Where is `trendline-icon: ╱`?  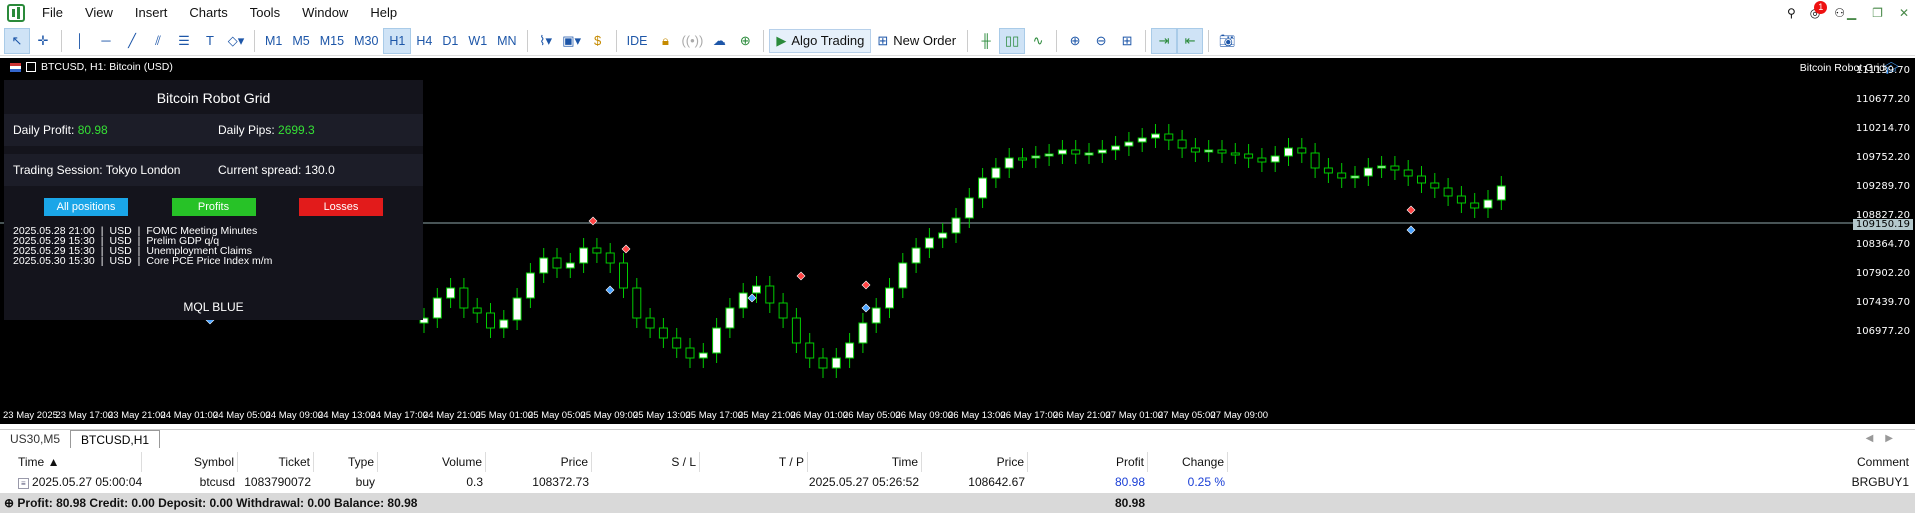
trendline-icon: ╱ is located at coordinates (132, 41).